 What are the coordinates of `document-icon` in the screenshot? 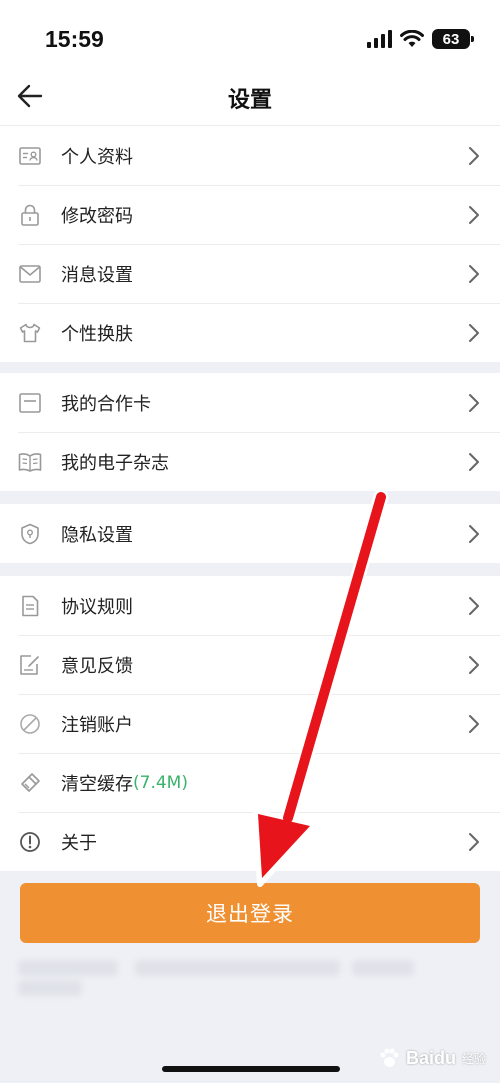 It's located at (30, 606).